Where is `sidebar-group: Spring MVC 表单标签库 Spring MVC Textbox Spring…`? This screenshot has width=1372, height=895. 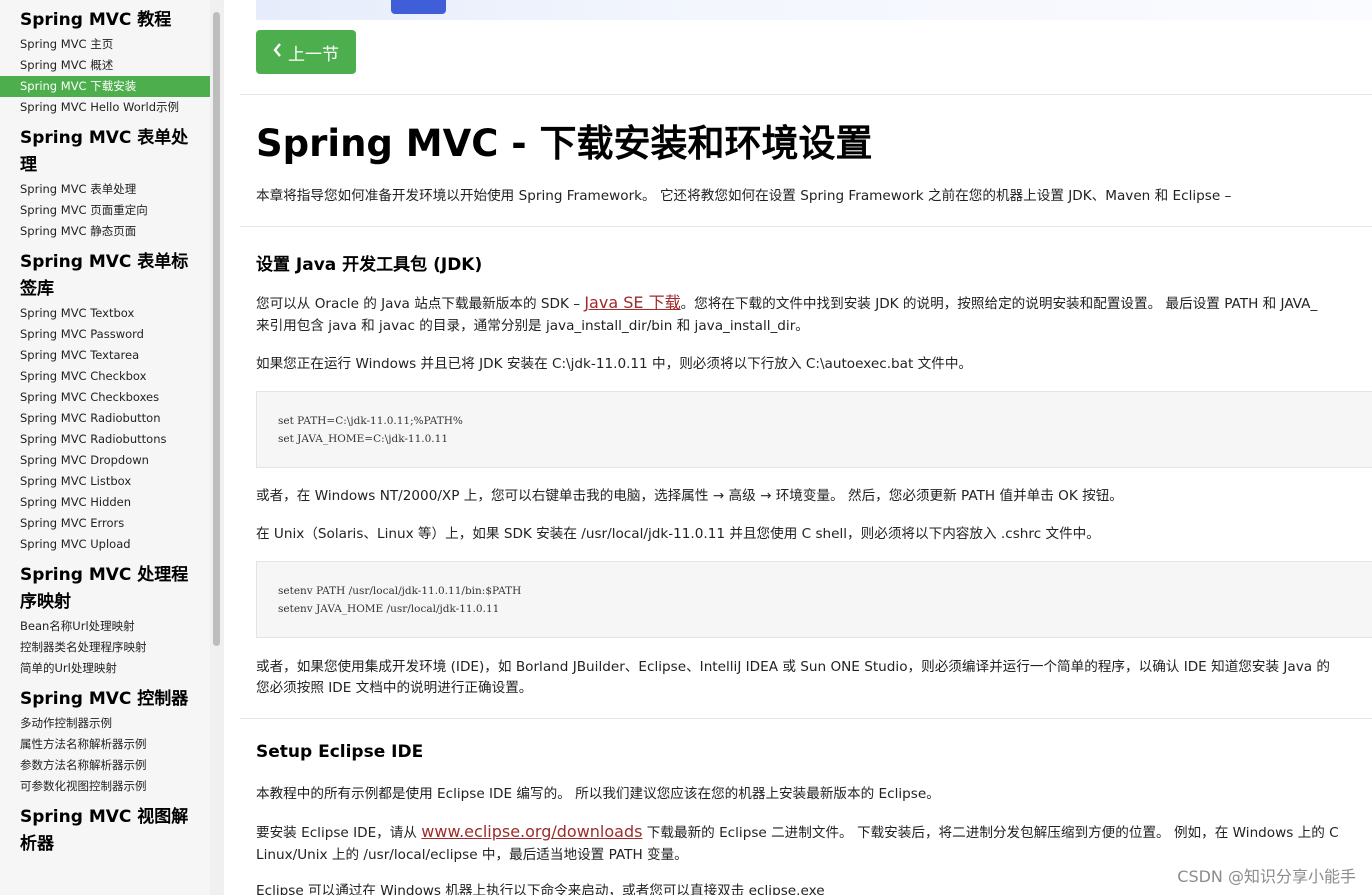
sidebar-group: Spring MVC 表单标签库 Spring MVC Textbox Spring… is located at coordinates (105, 402).